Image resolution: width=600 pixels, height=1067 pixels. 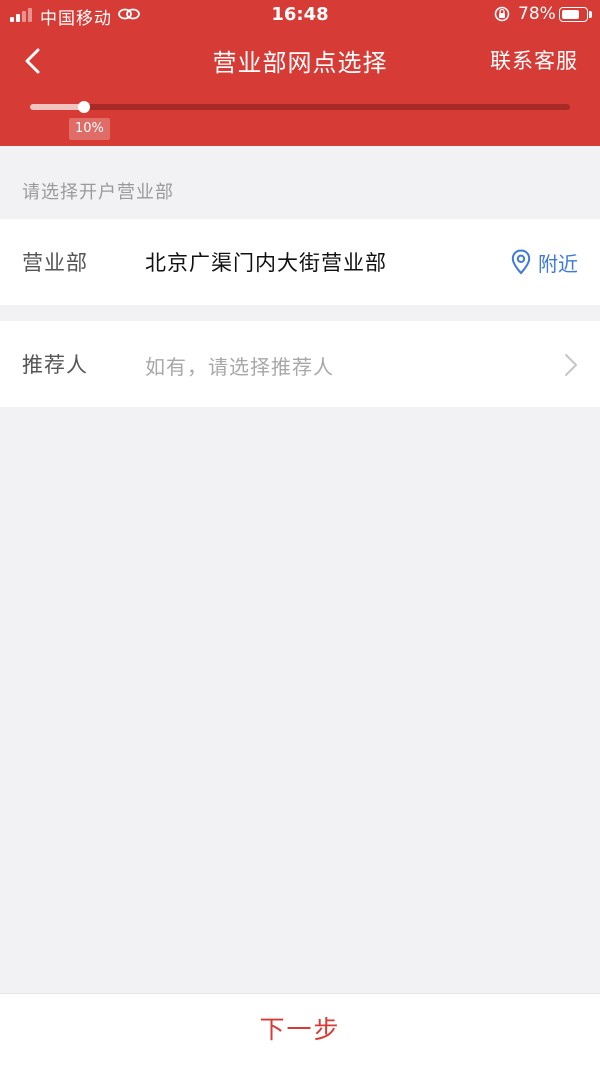 I want to click on nav-bar: 营业部网点选择 联系客服, so click(x=300, y=60).